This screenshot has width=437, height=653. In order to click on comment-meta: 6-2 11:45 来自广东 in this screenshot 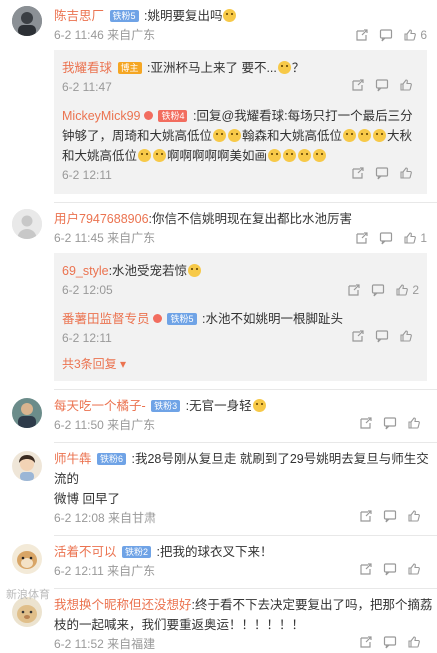, I will do `click(104, 238)`.